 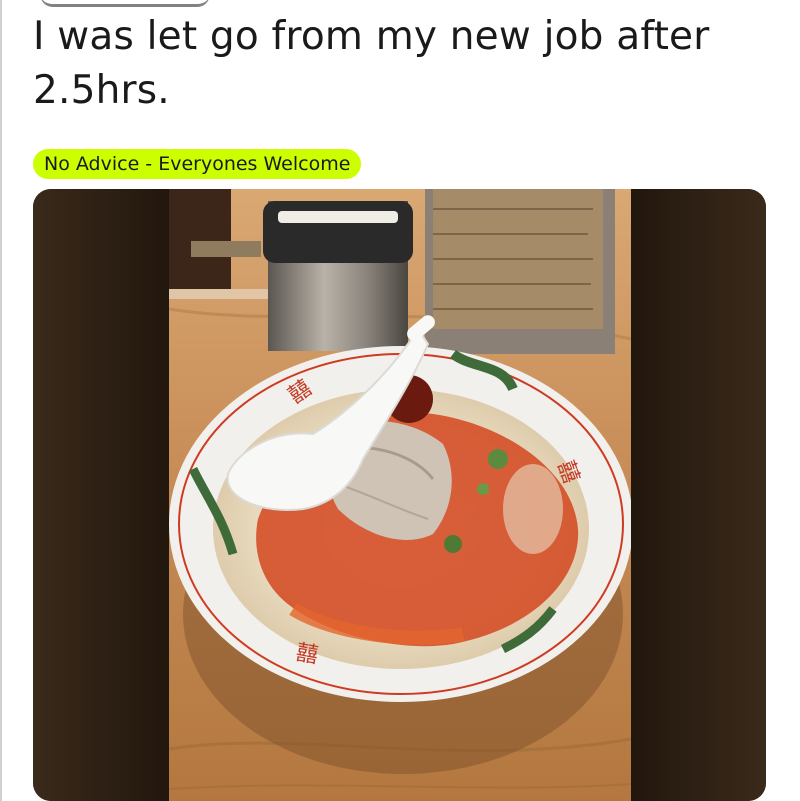 What do you see at coordinates (307, 654) in the screenshot?
I see `svg-text: 囍` at bounding box center [307, 654].